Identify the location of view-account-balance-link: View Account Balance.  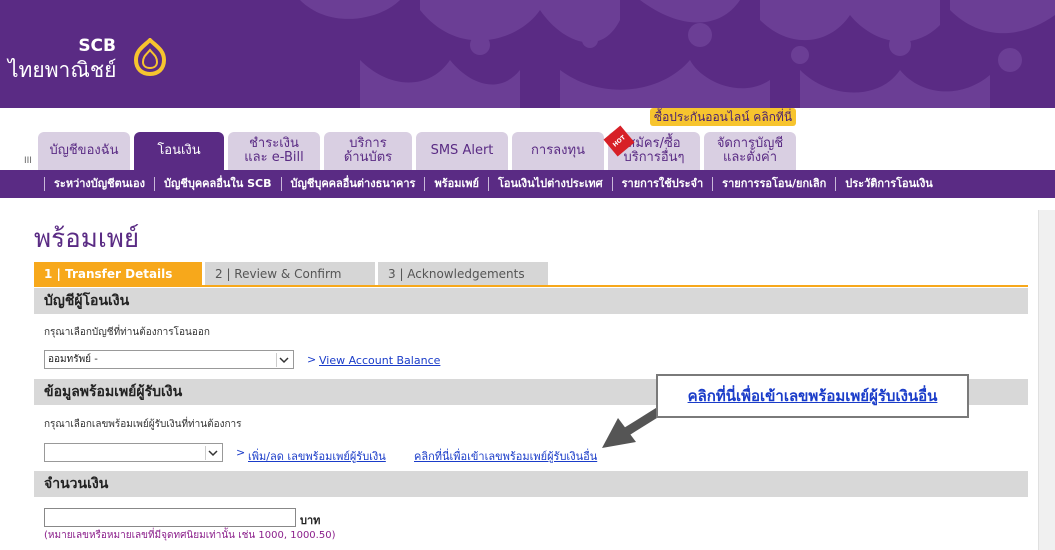
(379, 360).